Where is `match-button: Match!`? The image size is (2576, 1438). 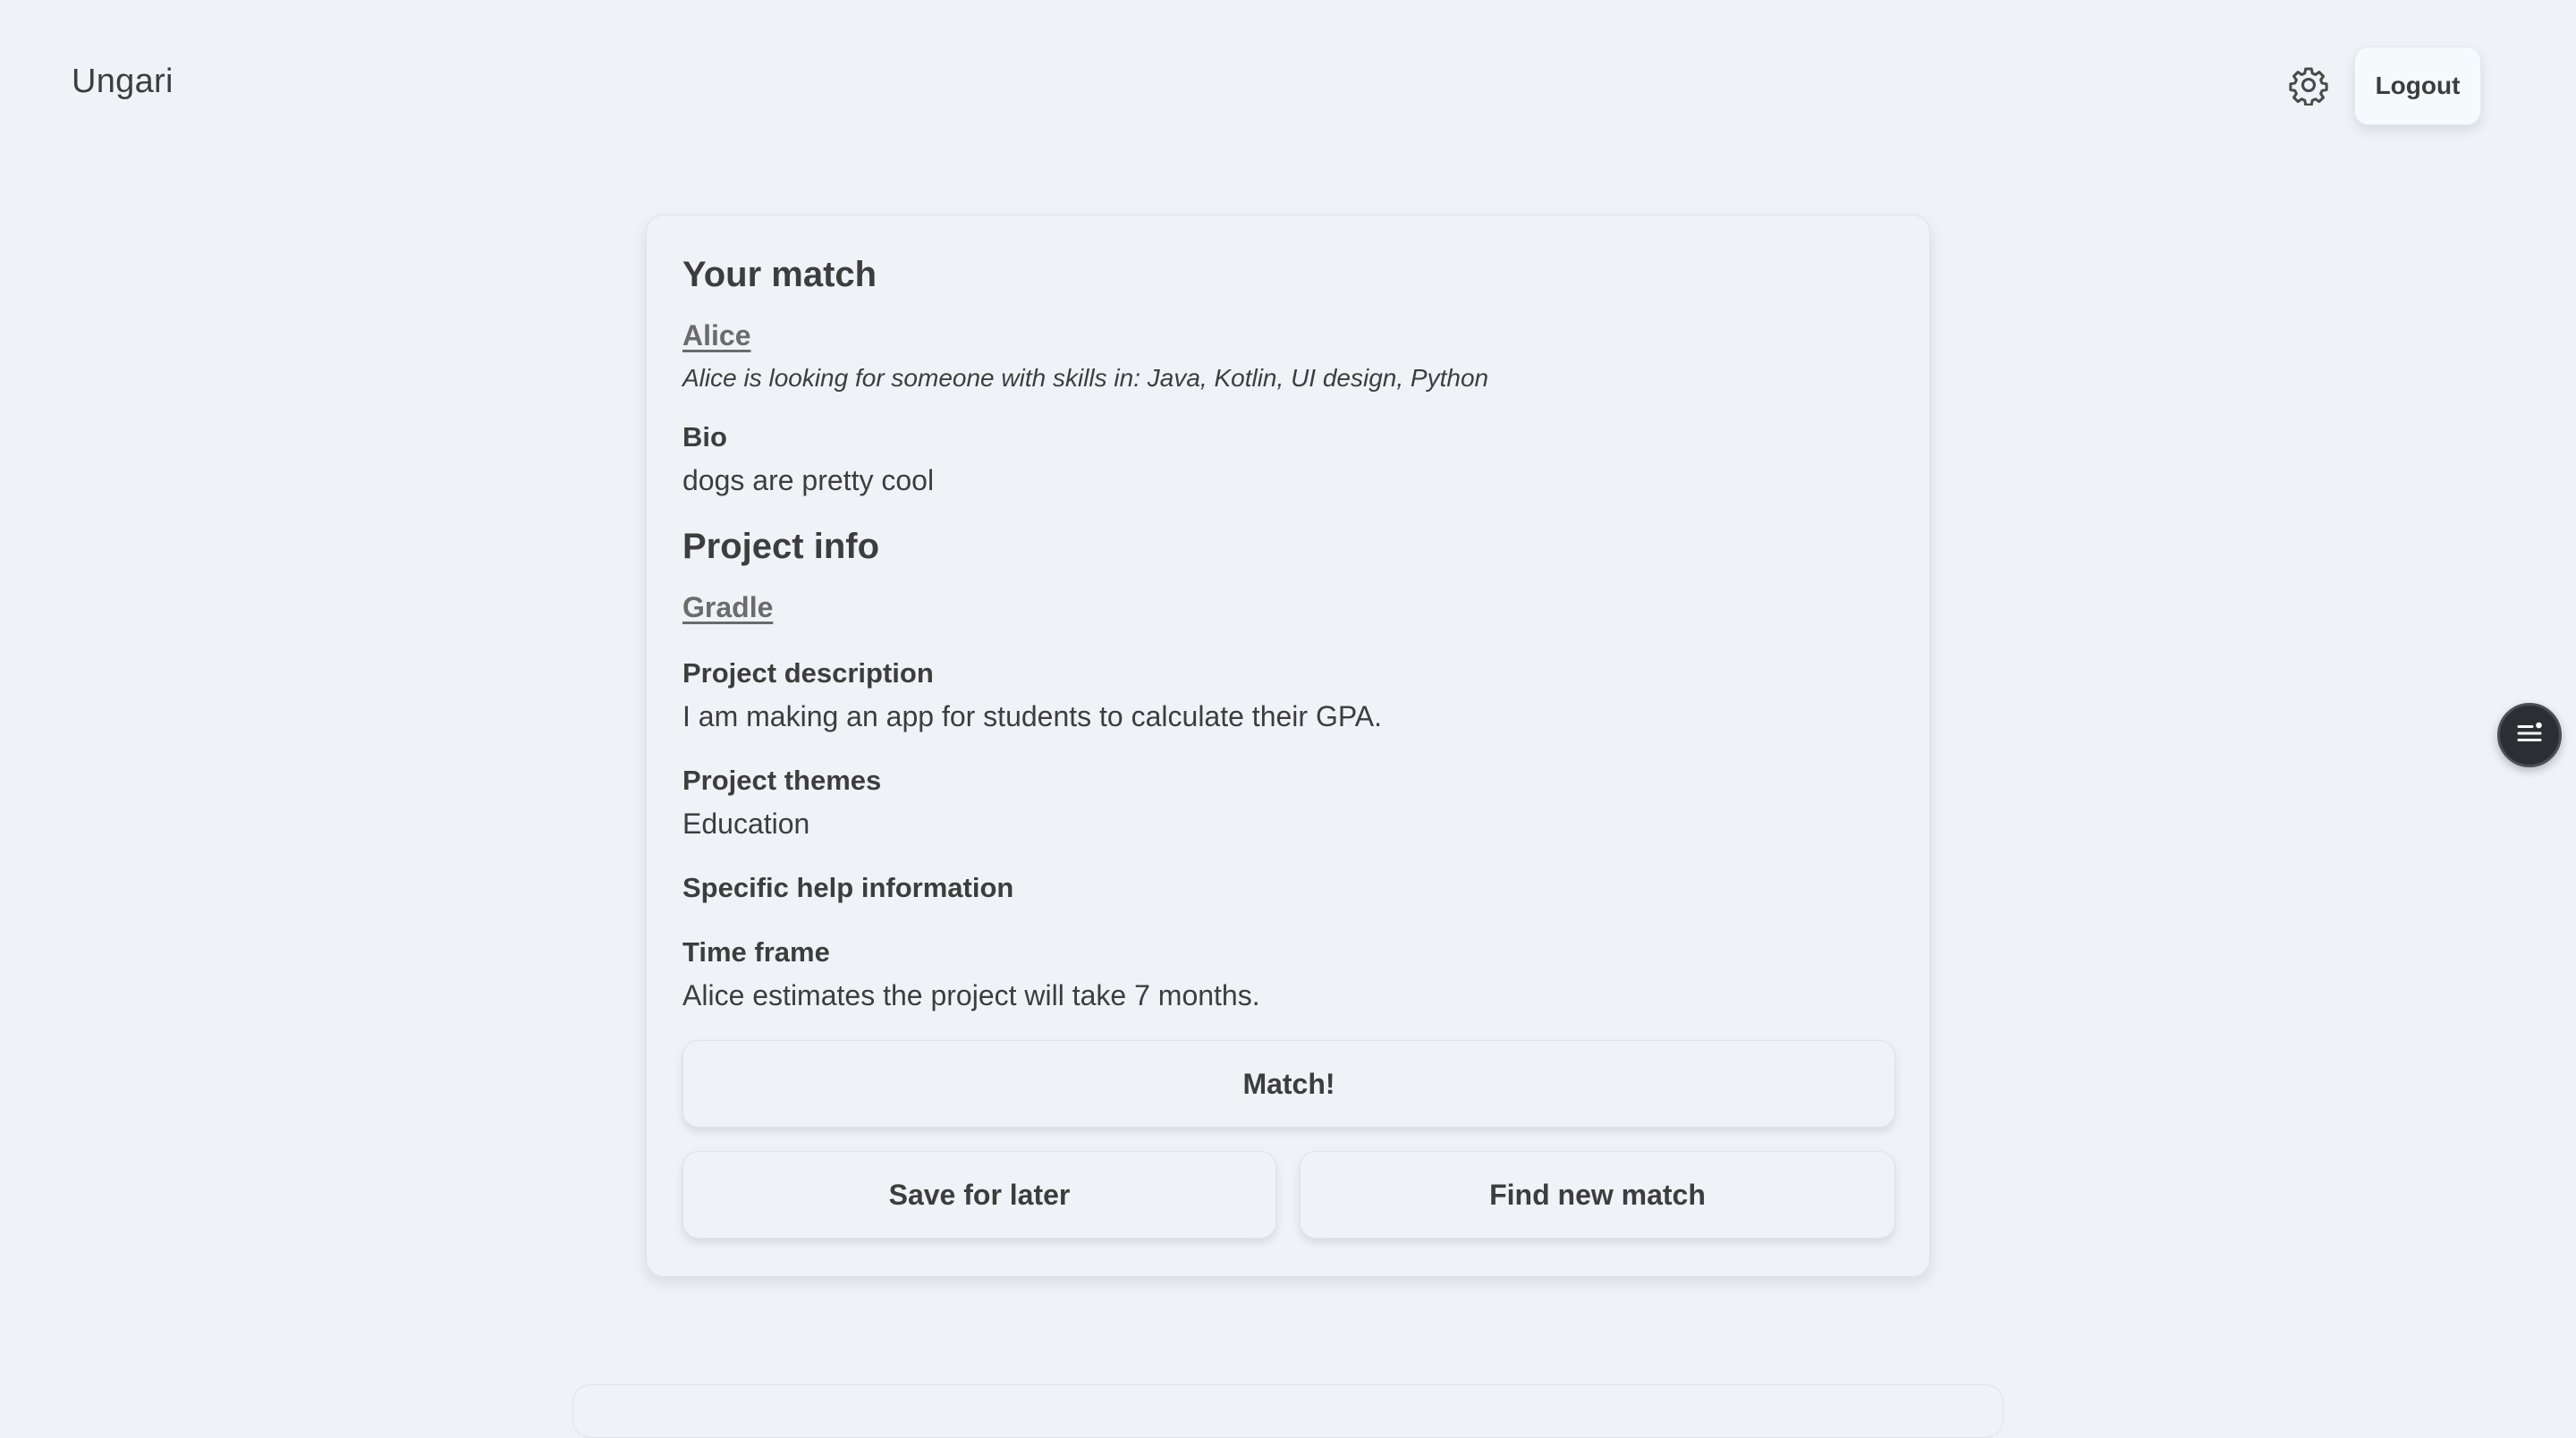 match-button: Match! is located at coordinates (1288, 1084).